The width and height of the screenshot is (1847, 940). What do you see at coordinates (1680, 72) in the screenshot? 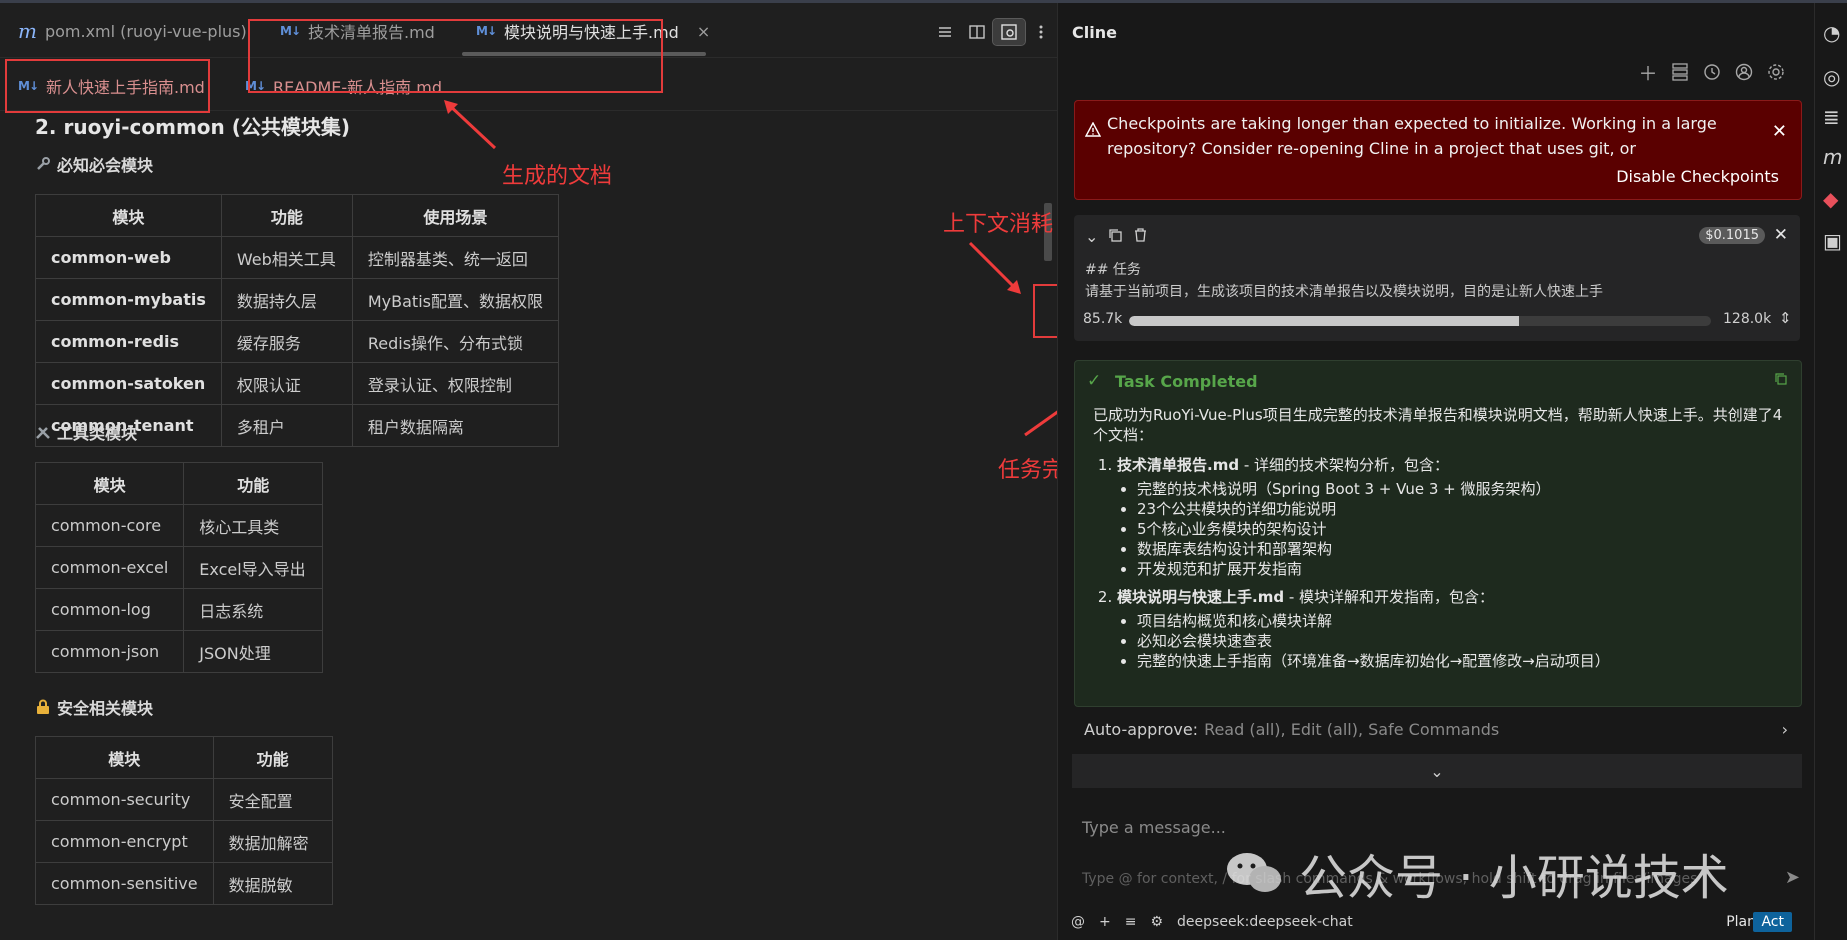
I see `server-icon` at bounding box center [1680, 72].